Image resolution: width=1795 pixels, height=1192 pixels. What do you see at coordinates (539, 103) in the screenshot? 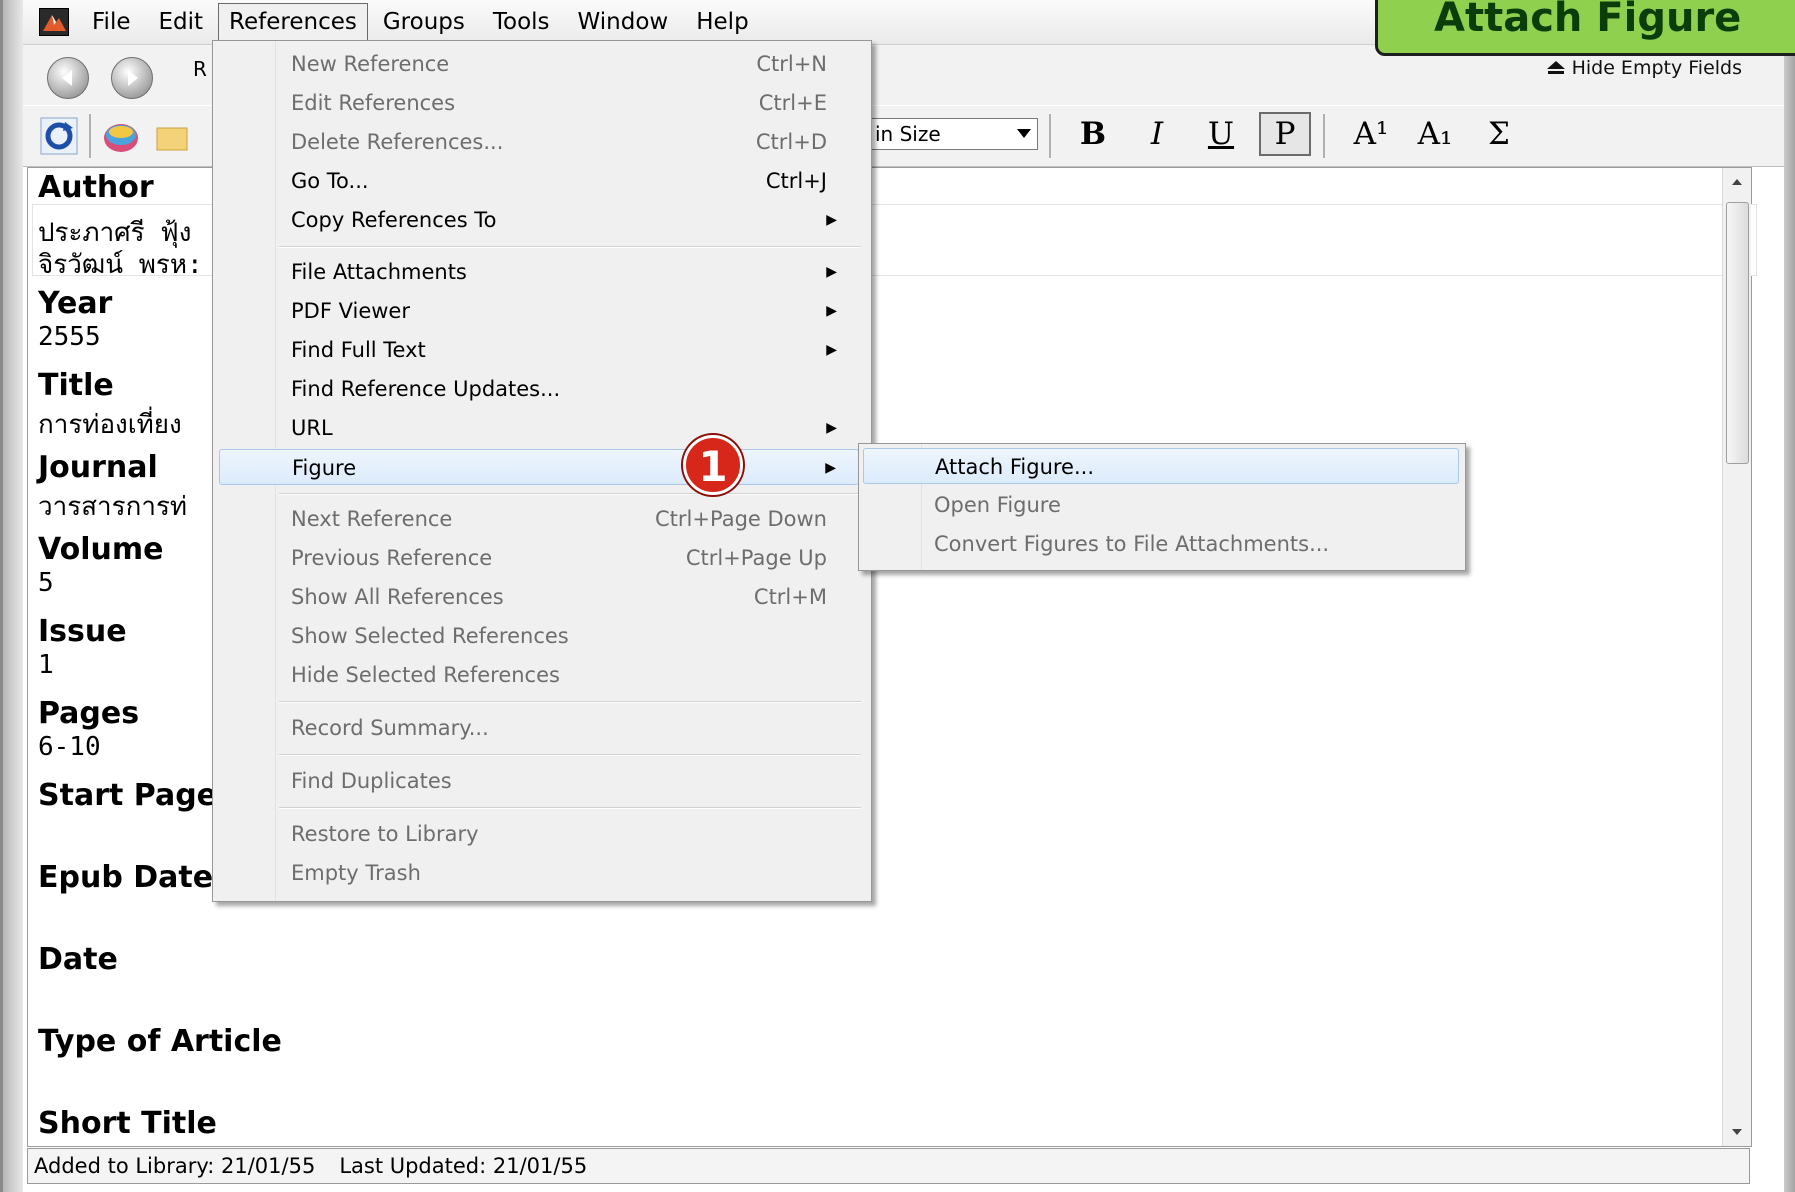
I see `menu-item-edit-references: Edit References Ctrl+E` at bounding box center [539, 103].